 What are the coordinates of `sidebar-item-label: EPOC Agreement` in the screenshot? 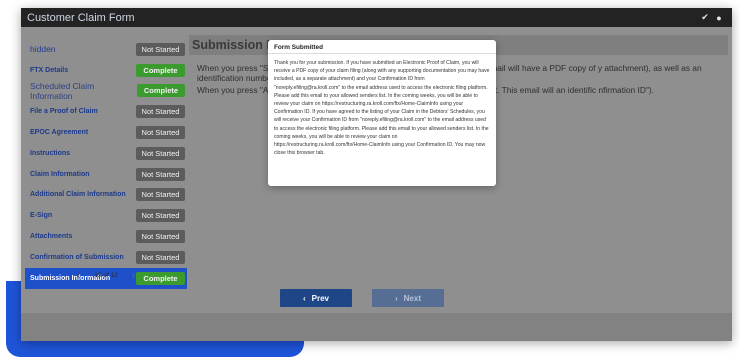 It's located at (59, 133).